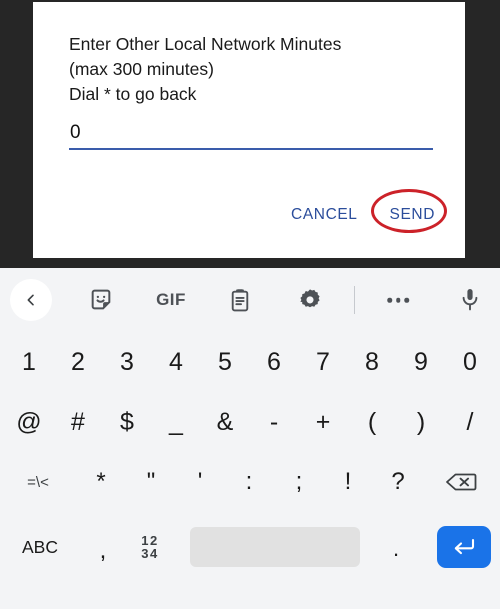 This screenshot has width=500, height=609. What do you see at coordinates (29, 422) in the screenshot?
I see `key-at: @` at bounding box center [29, 422].